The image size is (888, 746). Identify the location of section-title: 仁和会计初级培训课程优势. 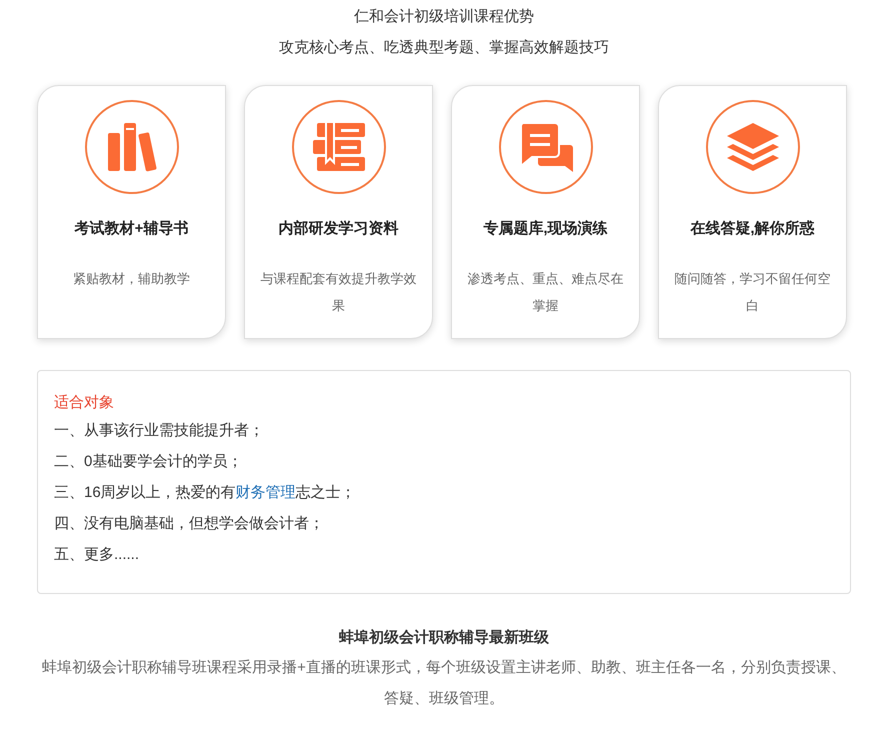
(444, 17).